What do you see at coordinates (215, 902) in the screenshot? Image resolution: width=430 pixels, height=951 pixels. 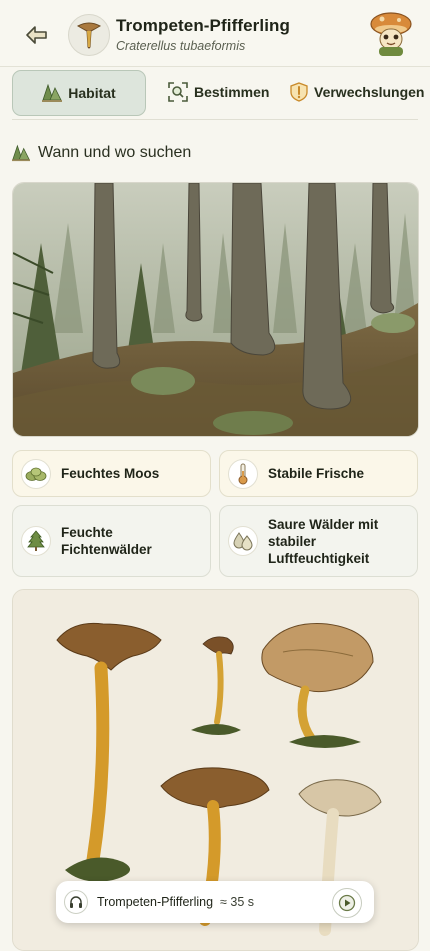 I see `audio-player: Trompeten-Pfifferling ≈ 35 s` at bounding box center [215, 902].